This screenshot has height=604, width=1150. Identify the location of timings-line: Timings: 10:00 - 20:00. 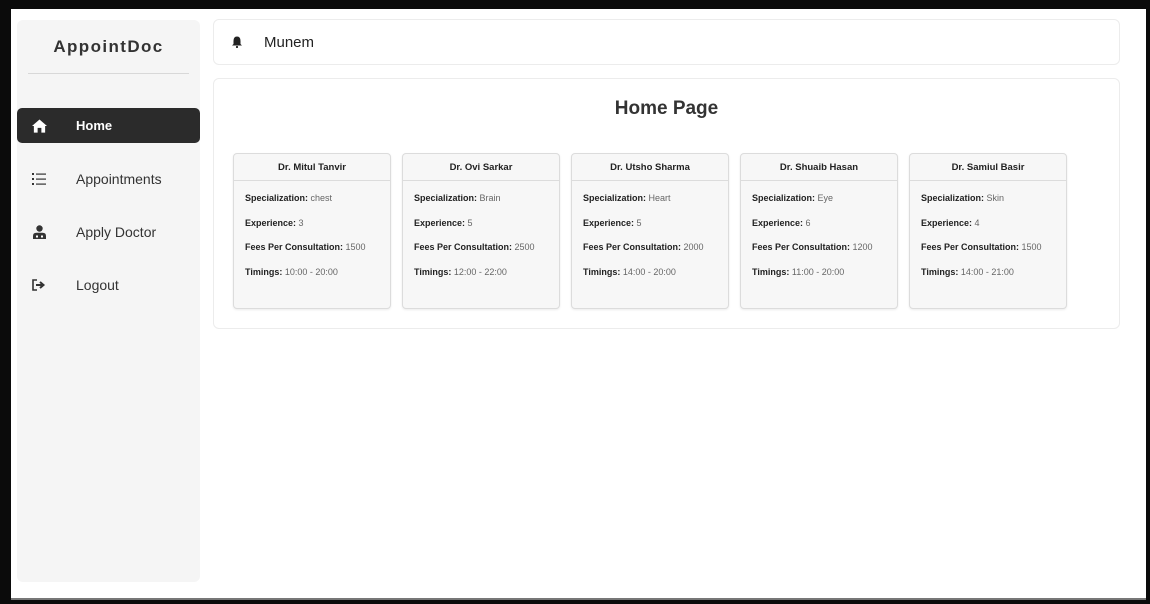
(317, 272).